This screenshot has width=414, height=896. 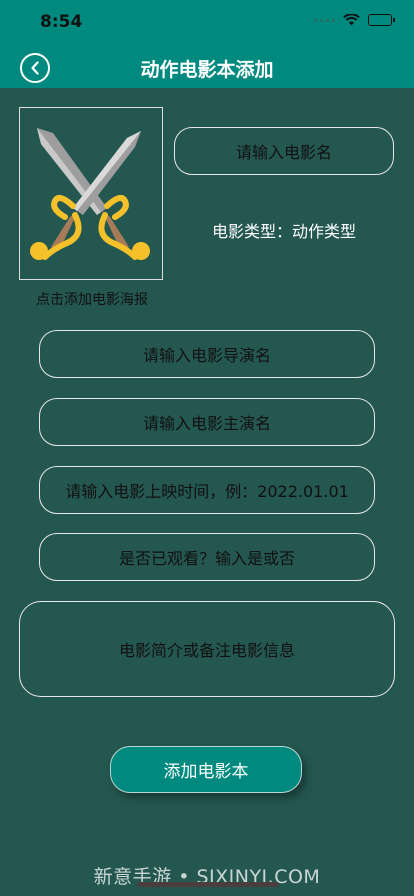 What do you see at coordinates (324, 20) in the screenshot?
I see `signal-icon` at bounding box center [324, 20].